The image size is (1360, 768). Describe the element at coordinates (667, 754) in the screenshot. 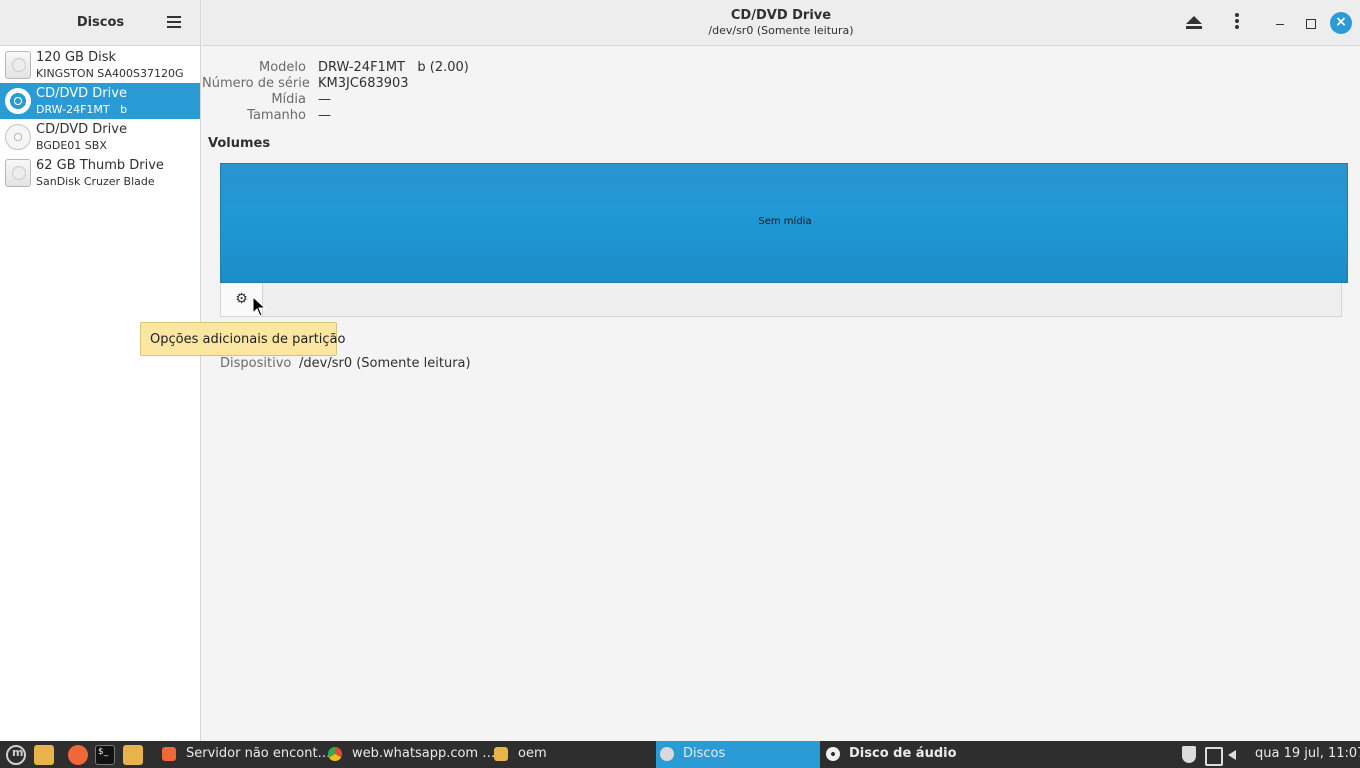

I see `disks-icon` at that location.